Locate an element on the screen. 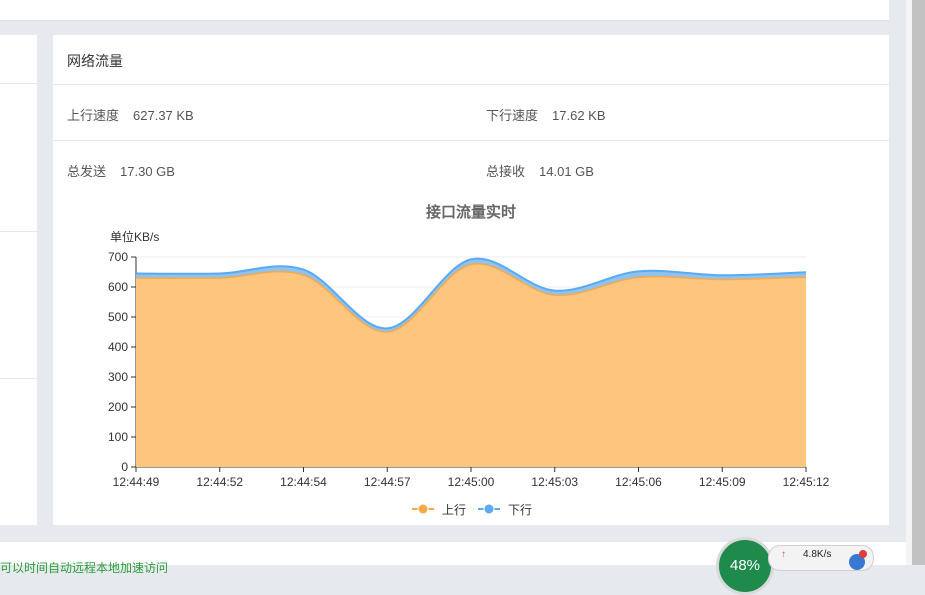  total-sent-label: 总发送 is located at coordinates (87, 171).